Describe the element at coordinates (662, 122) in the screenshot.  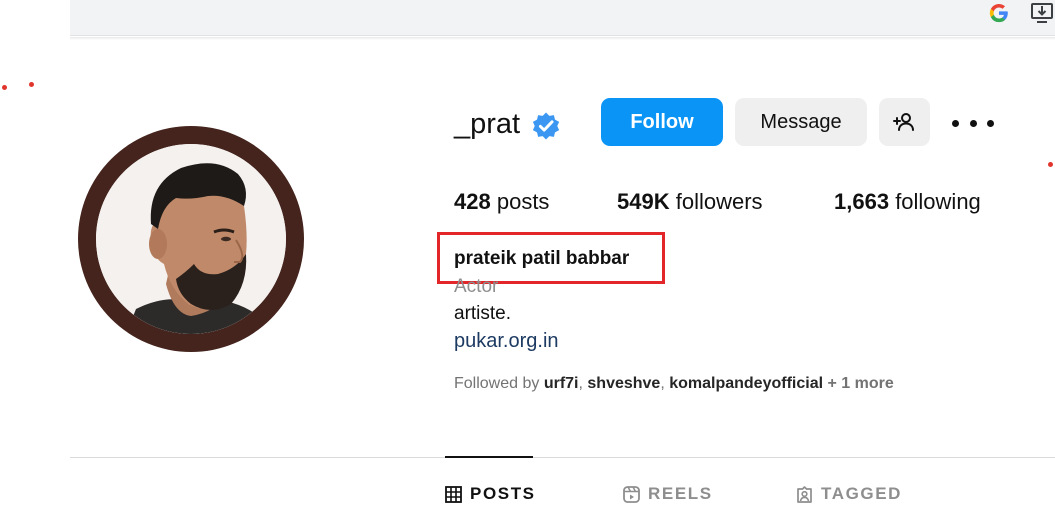
I see `follow-button: Follow` at that location.